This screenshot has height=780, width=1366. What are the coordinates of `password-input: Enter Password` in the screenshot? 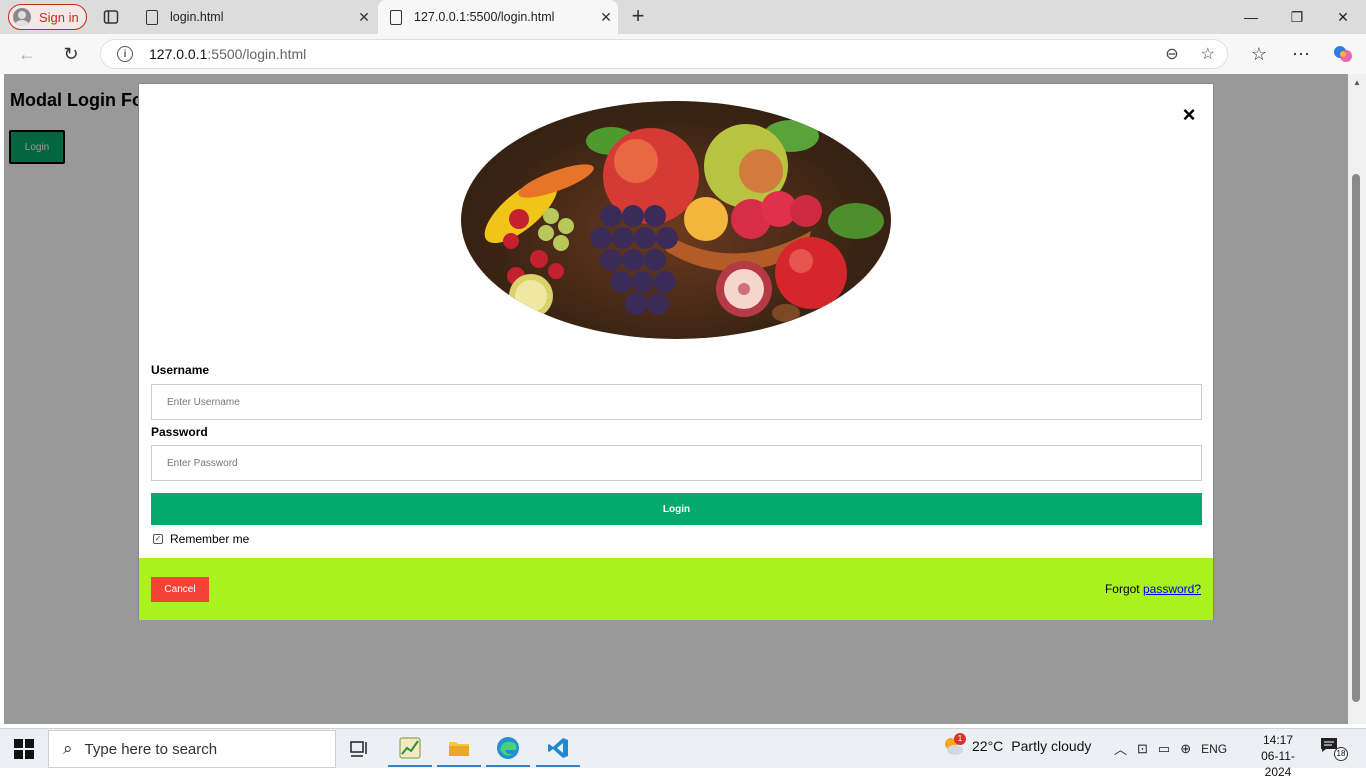 It's located at (676, 463).